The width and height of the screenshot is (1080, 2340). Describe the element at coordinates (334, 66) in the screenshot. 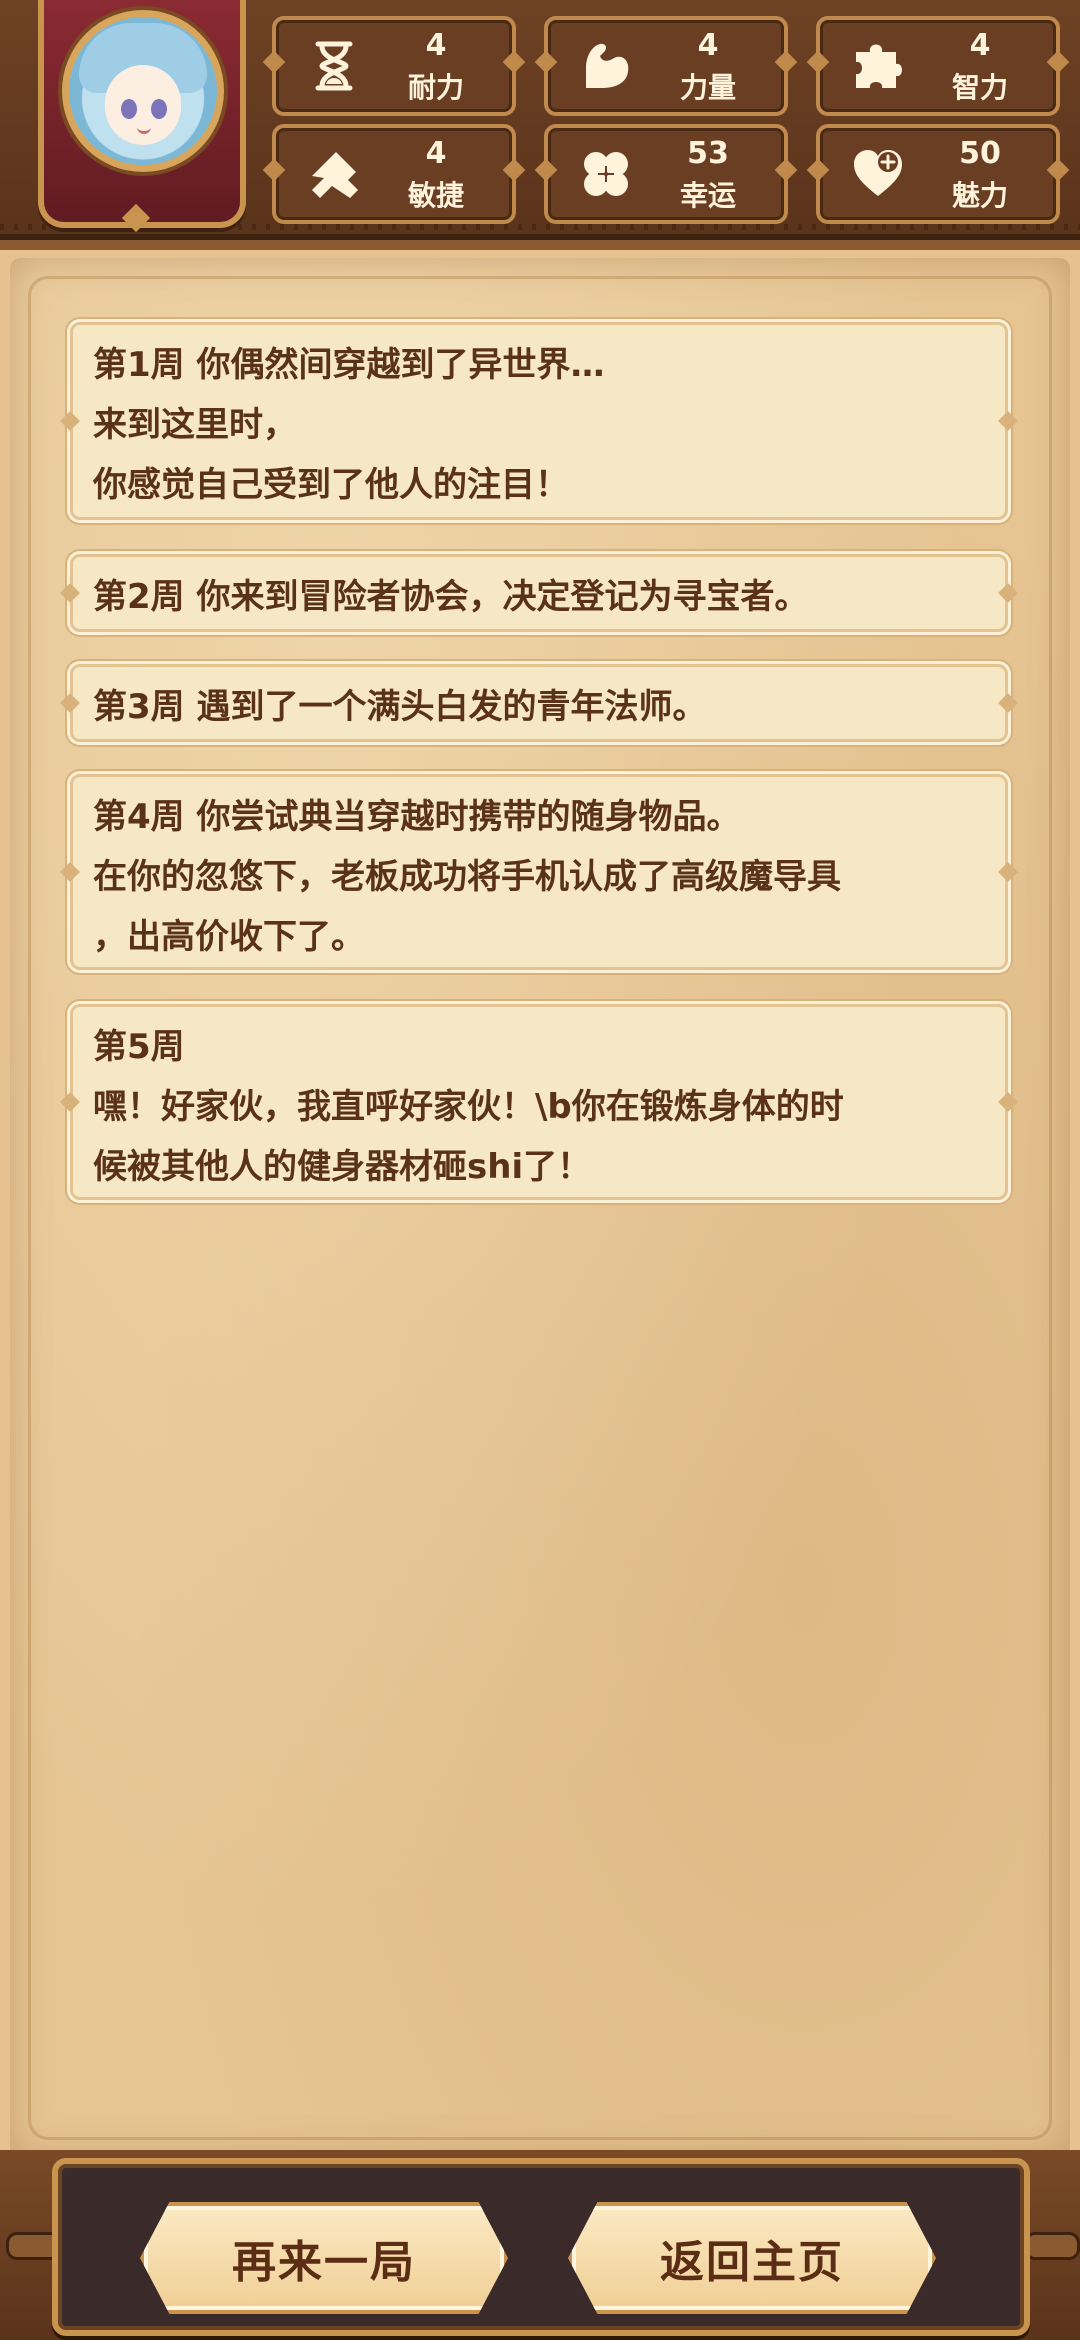

I see `hourglass-icon` at that location.